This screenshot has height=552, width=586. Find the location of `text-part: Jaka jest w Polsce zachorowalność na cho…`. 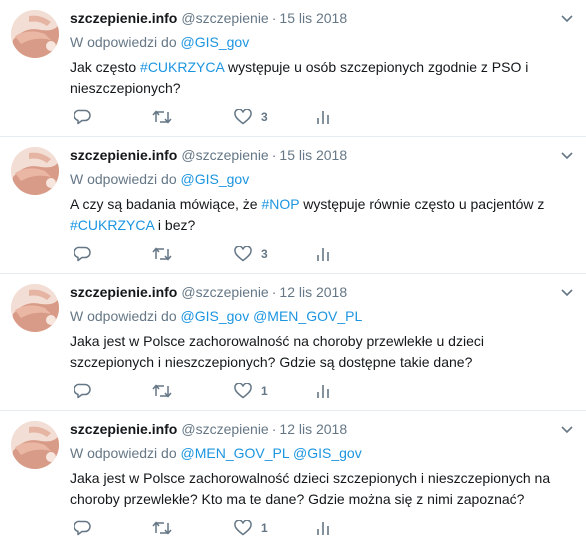

text-part: Jaka jest w Polsce zachorowalność na cho… is located at coordinates (277, 351).